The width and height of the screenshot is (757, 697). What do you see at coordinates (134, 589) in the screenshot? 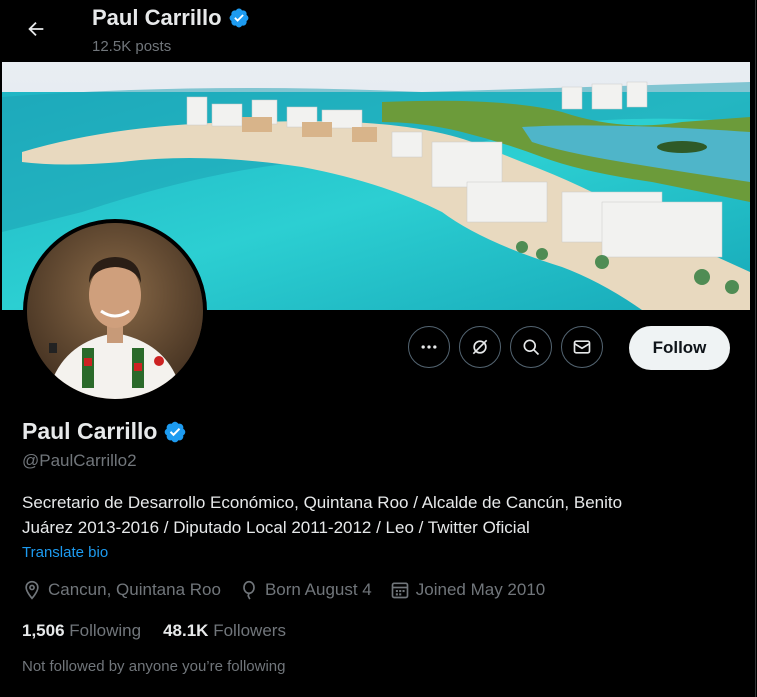
I see `location-text: Cancun, Quintana Roo` at bounding box center [134, 589].